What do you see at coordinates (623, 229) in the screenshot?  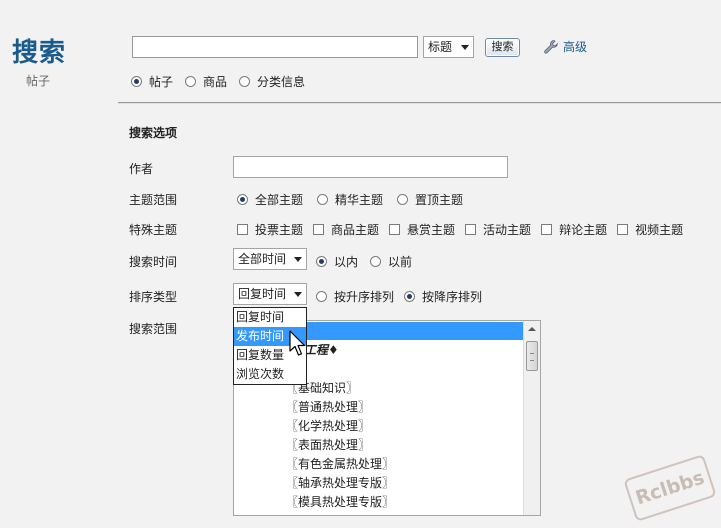 I see `check-video` at bounding box center [623, 229].